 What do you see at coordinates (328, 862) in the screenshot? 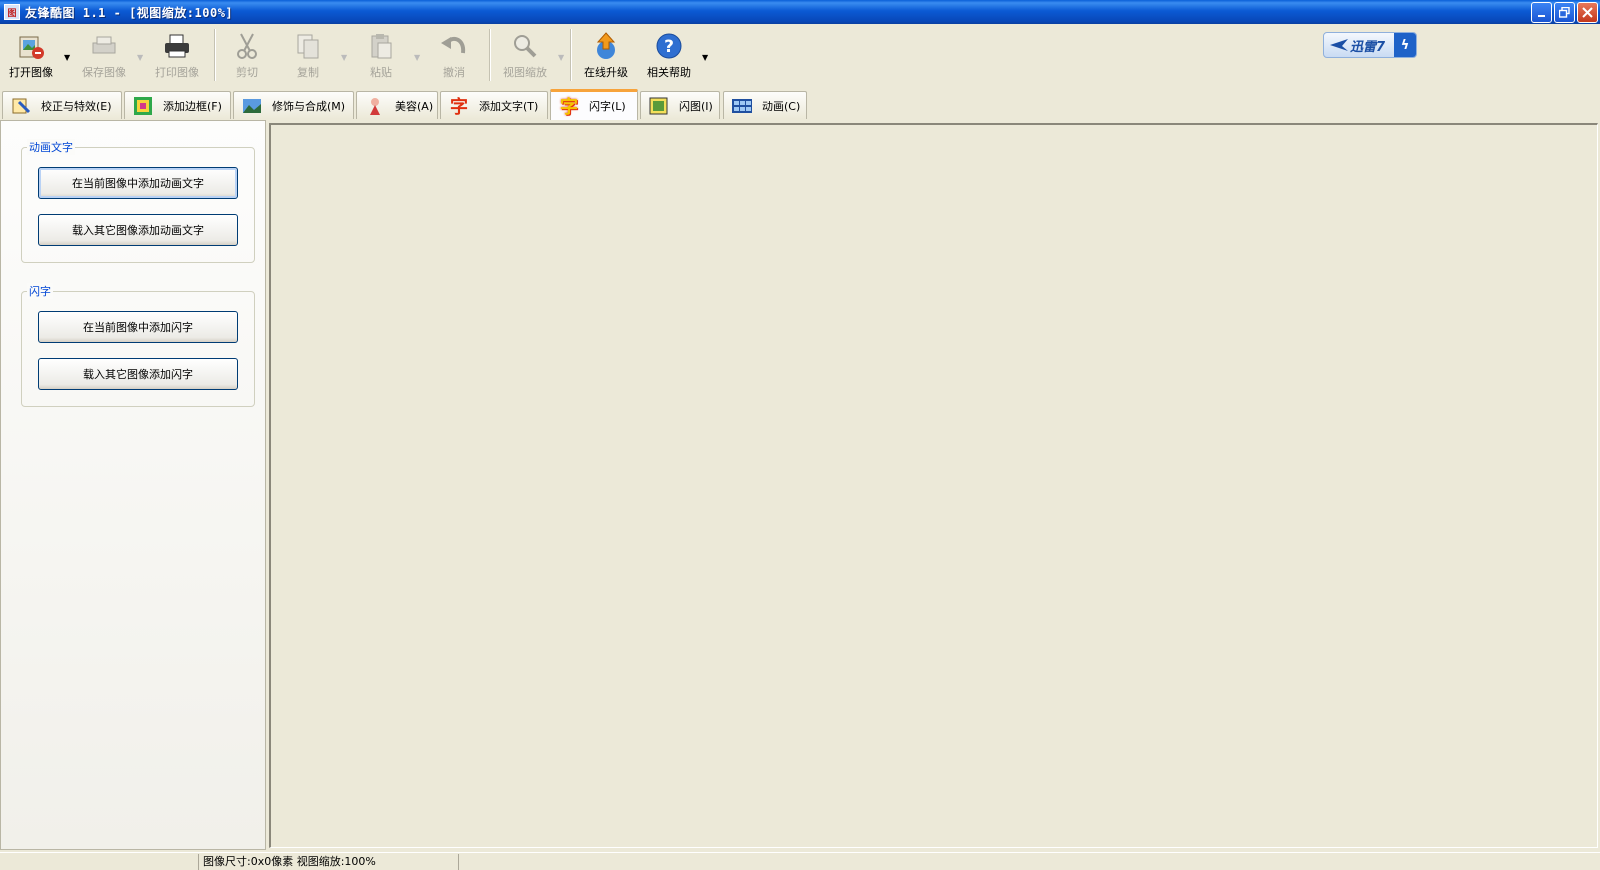
I see `status-image-info: 图像尺寸:0x0像素 视图缩放:100%` at bounding box center [328, 862].